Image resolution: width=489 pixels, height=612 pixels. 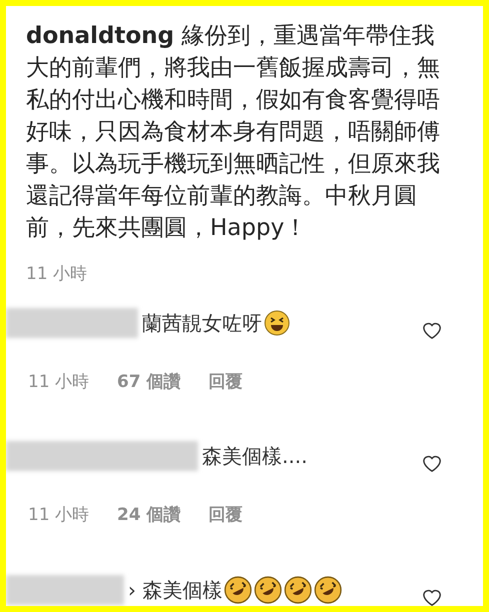 What do you see at coordinates (202, 323) in the screenshot?
I see `comment-text: 蘭茜靚女咗呀` at bounding box center [202, 323].